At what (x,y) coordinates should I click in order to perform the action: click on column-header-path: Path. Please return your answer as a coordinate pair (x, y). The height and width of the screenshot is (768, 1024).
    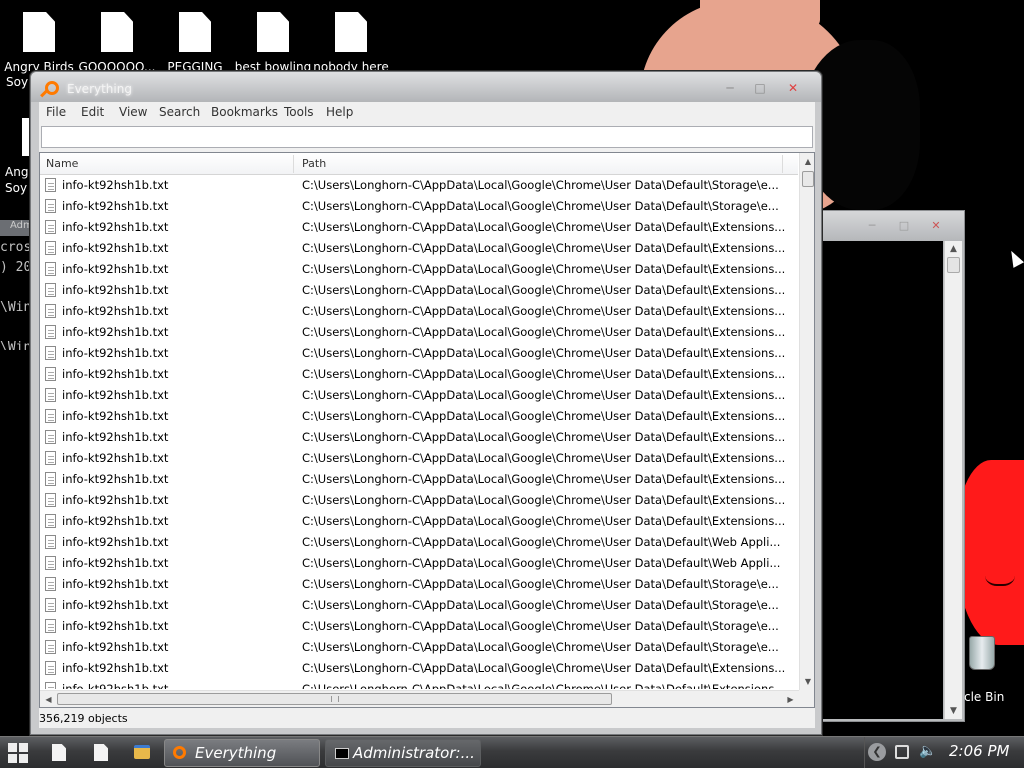
    Looking at the image, I should click on (314, 163).